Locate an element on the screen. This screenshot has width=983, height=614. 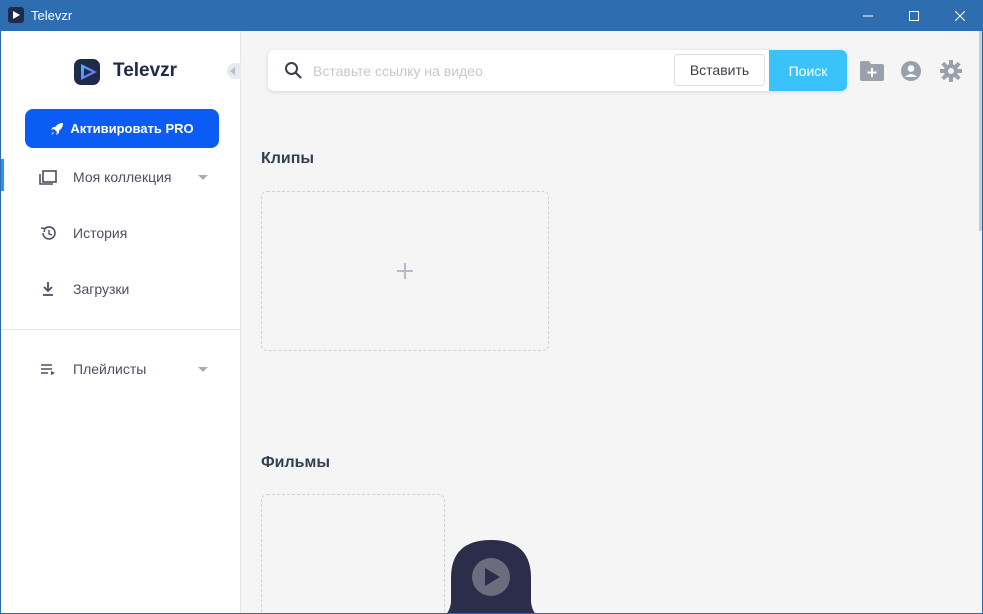
title-bar: Televzr is located at coordinates (491, 15).